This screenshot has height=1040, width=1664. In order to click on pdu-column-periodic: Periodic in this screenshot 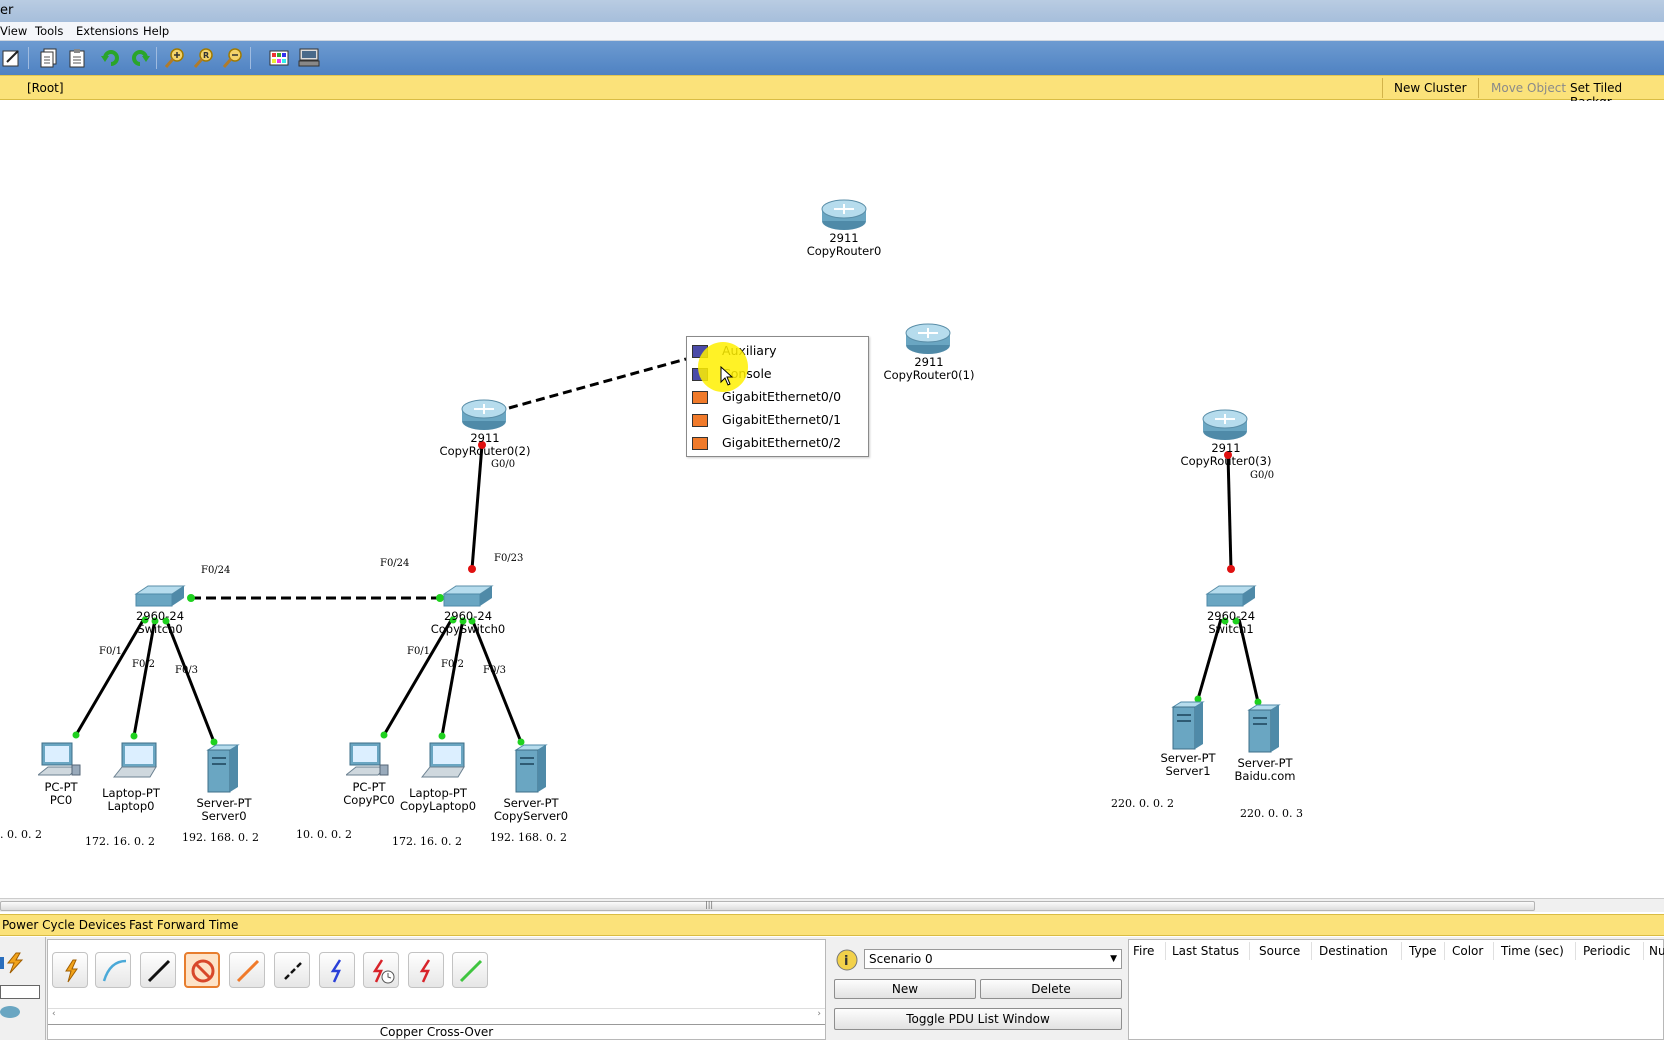, I will do `click(1606, 951)`.